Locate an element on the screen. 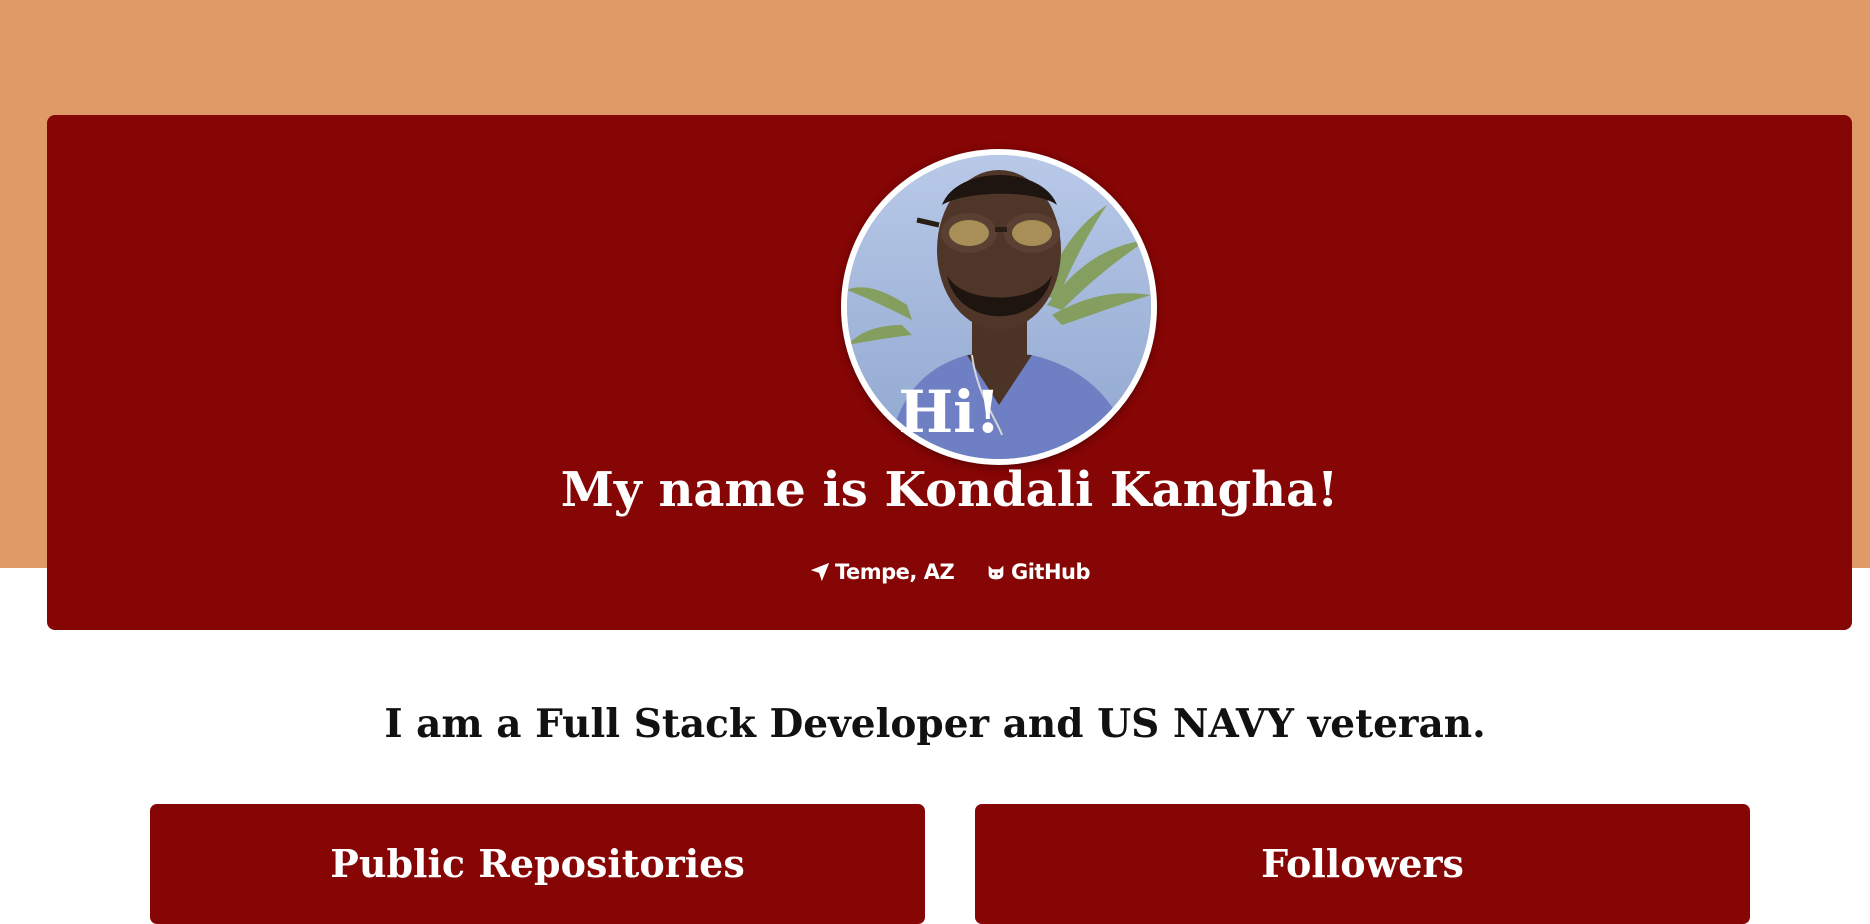 The height and width of the screenshot is (924, 1870). github-label: GitHub is located at coordinates (1050, 572).